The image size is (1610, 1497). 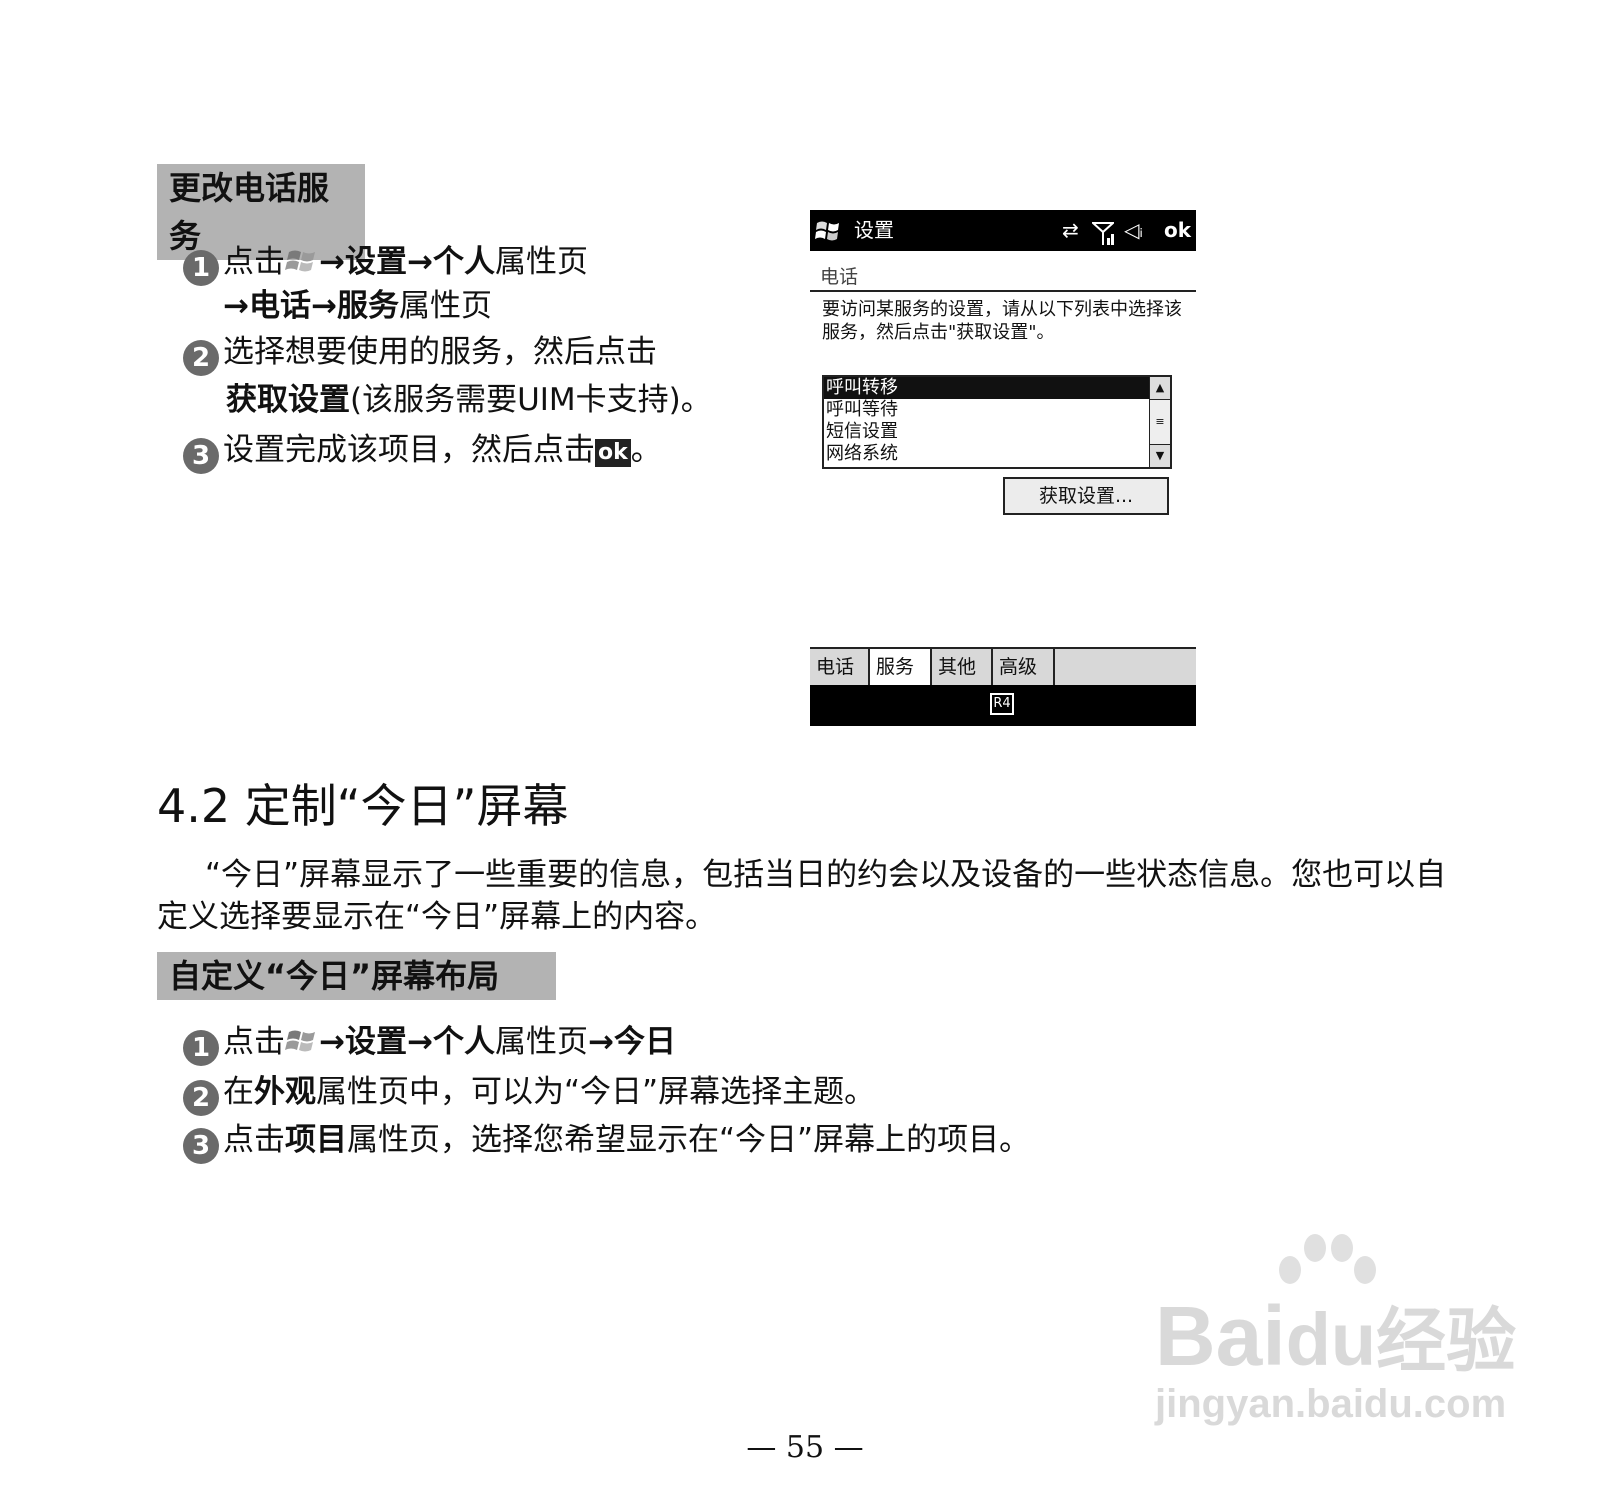 I want to click on phone-instruction: 要访问某服务的设置，请从以下列表中选择该服务，然后点击"获取设置"。, so click(x=1002, y=321).